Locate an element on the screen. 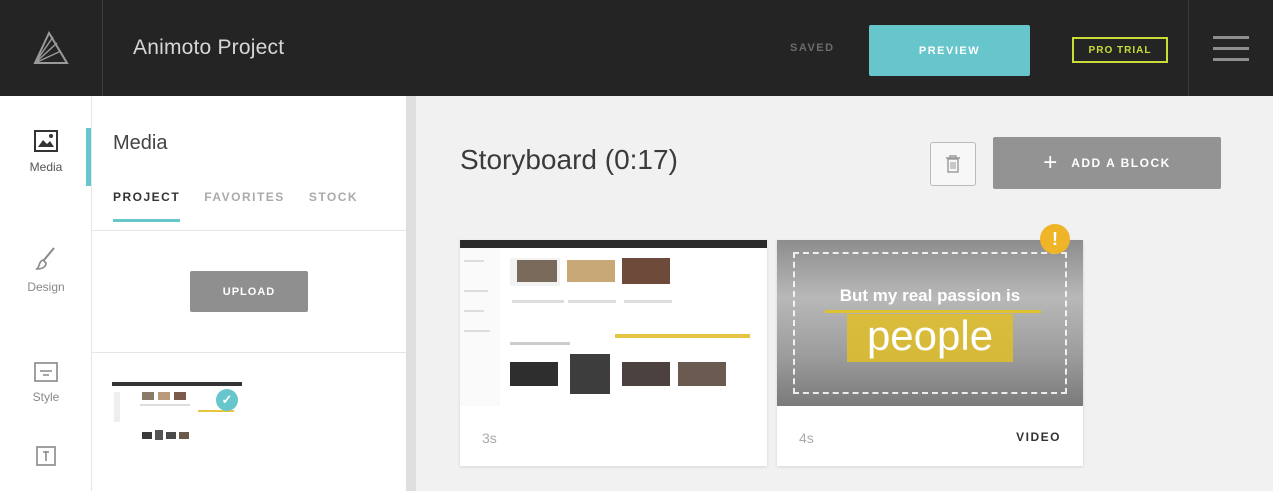 This screenshot has width=1273, height=491. rail-item-media: Media is located at coordinates (46, 152).